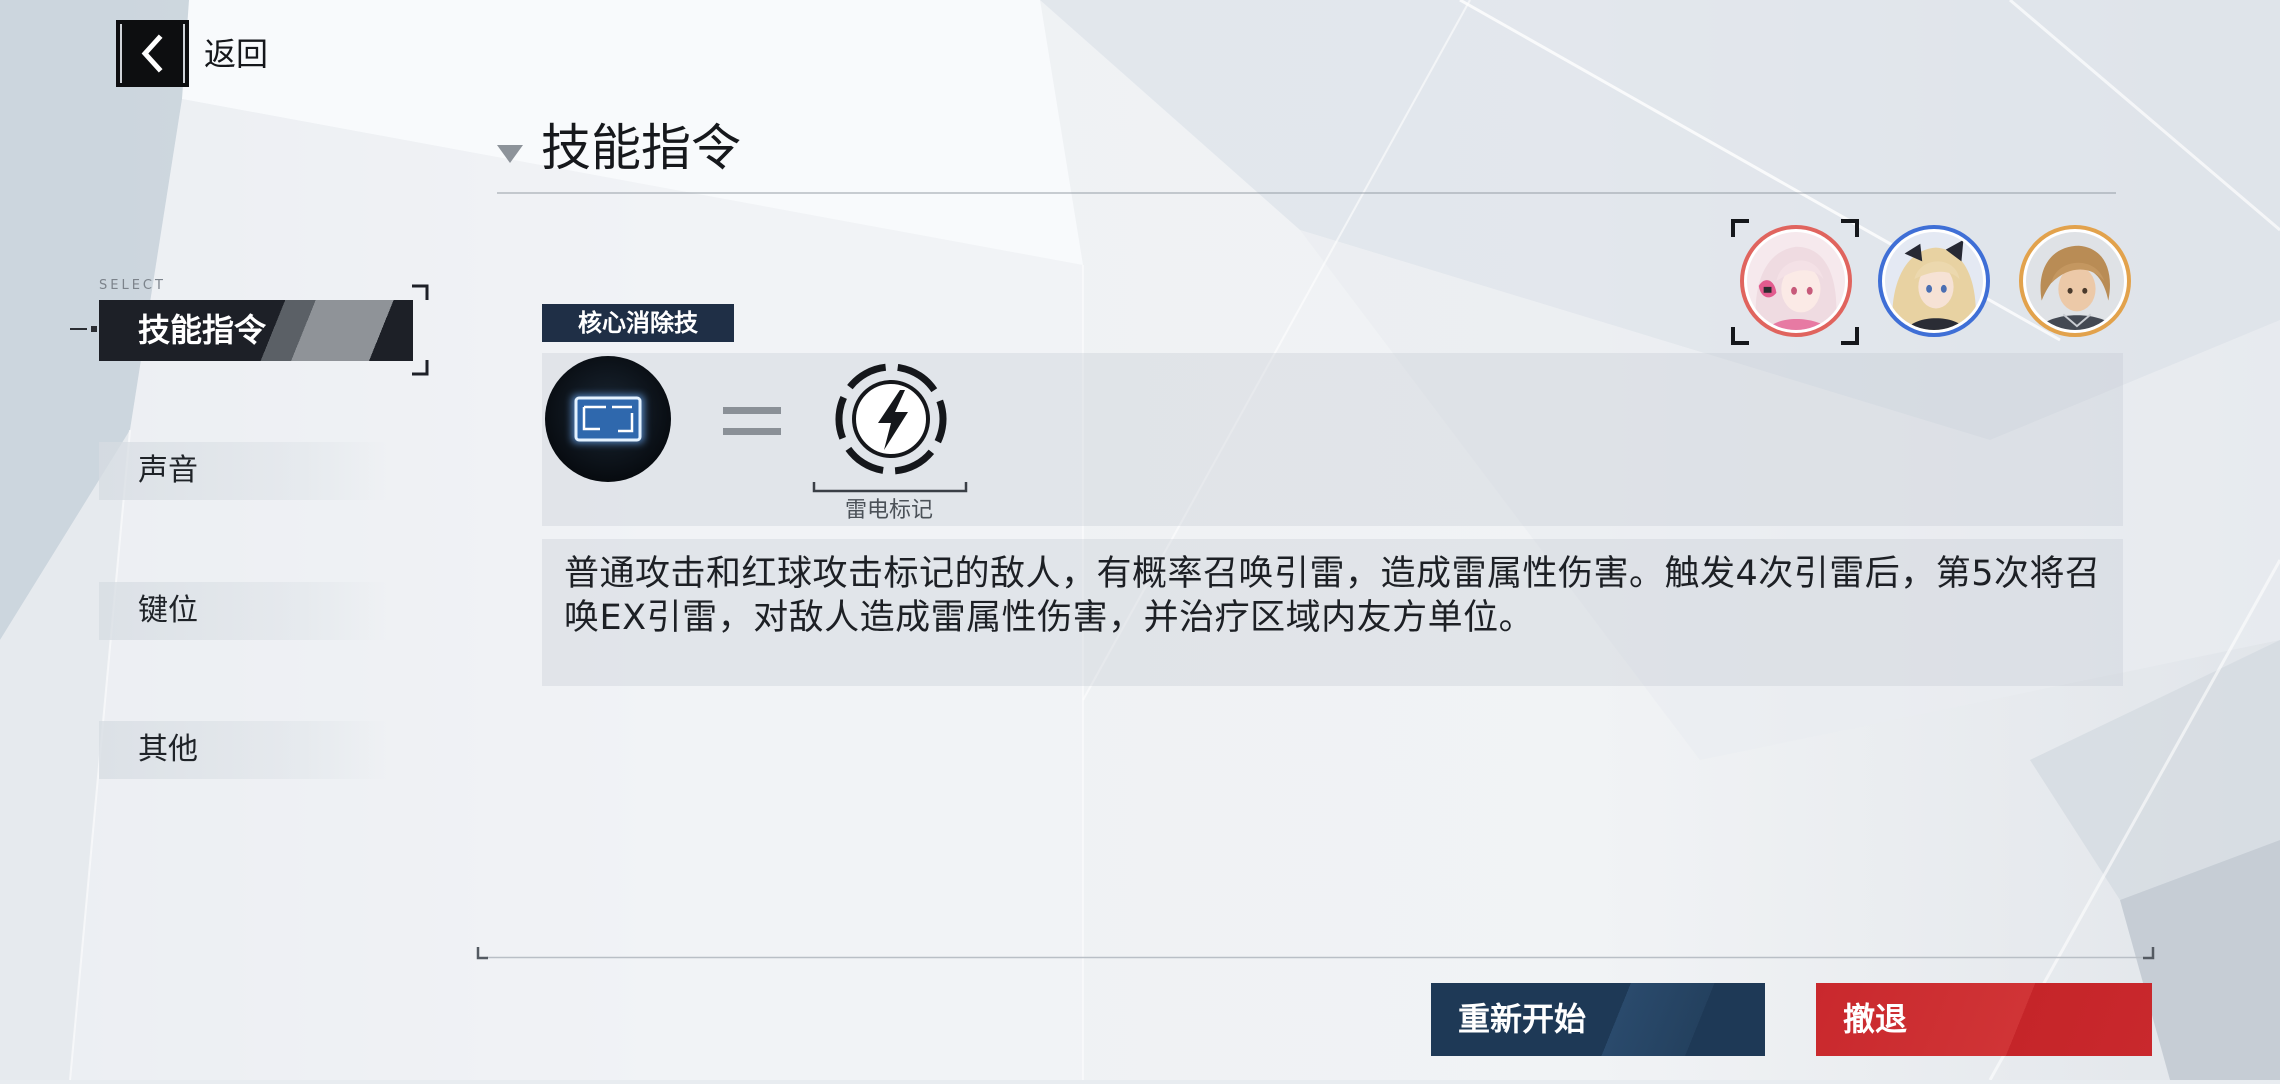 The height and width of the screenshot is (1084, 2280). Describe the element at coordinates (420, 330) in the screenshot. I see `selection-bracket-icon` at that location.